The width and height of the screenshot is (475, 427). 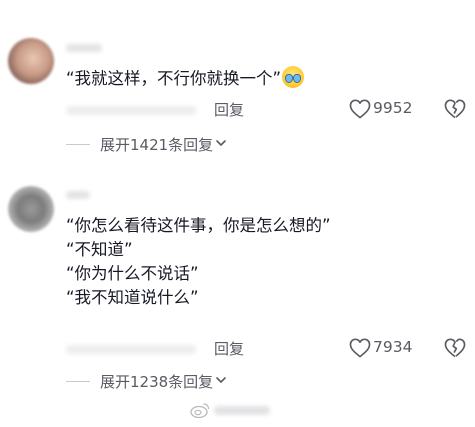 I want to click on comment-line: “你怎么看待这件事，你是怎么想的”, so click(x=198, y=225).